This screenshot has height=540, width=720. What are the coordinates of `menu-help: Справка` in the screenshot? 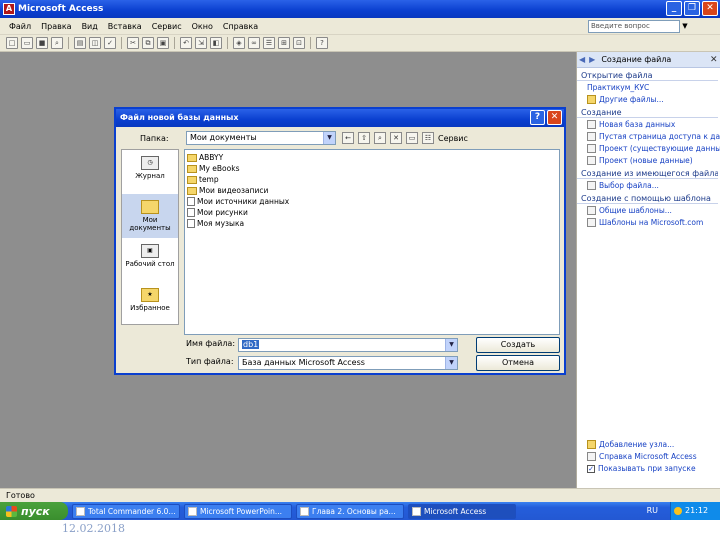 It's located at (240, 26).